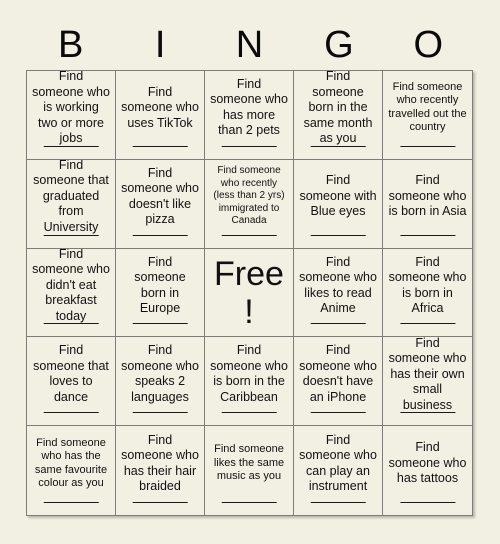  Describe the element at coordinates (339, 45) in the screenshot. I see `header-letter-g: G` at that location.